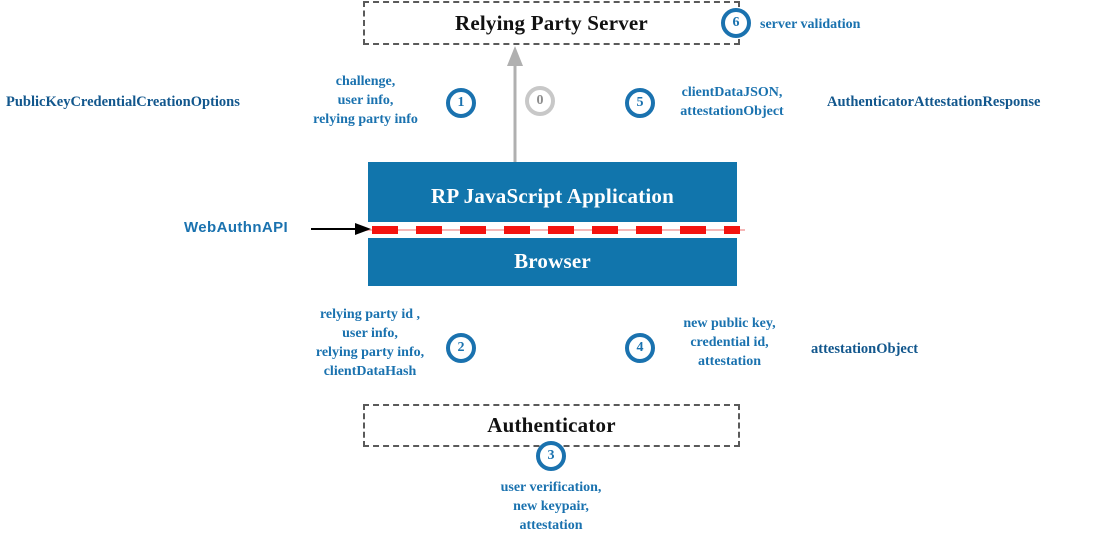 This screenshot has width=1118, height=547. I want to click on step-circle-0-number: 0, so click(540, 100).